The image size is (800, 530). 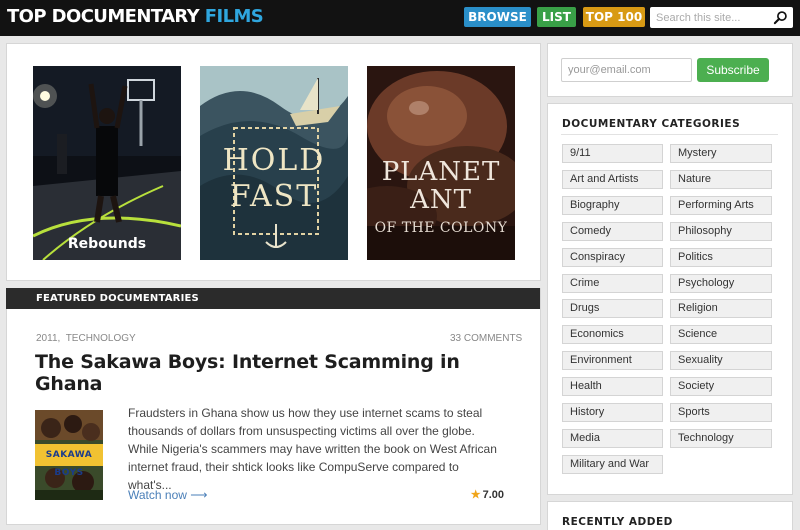 What do you see at coordinates (612, 283) in the screenshot?
I see `category-crime: Crime` at bounding box center [612, 283].